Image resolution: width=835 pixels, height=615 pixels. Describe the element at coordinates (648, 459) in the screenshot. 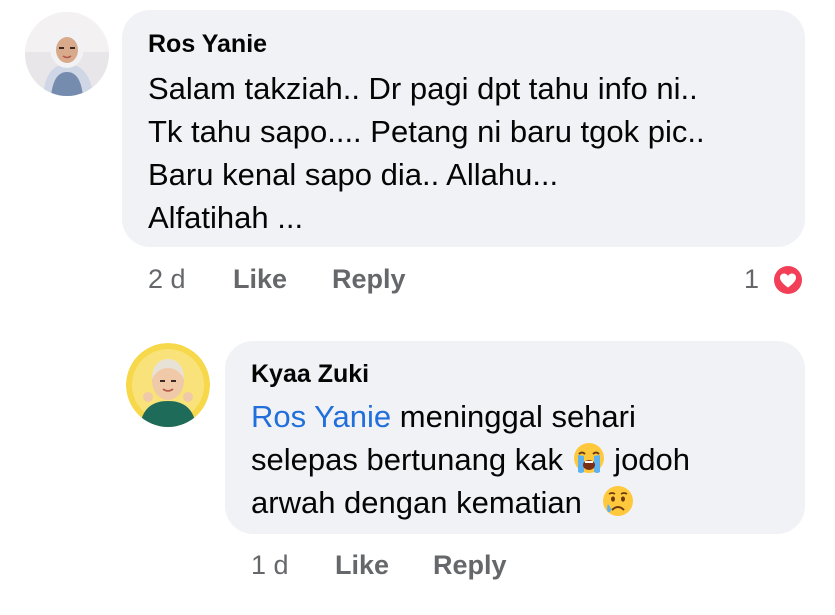

I see `reply-text: jodoh` at that location.